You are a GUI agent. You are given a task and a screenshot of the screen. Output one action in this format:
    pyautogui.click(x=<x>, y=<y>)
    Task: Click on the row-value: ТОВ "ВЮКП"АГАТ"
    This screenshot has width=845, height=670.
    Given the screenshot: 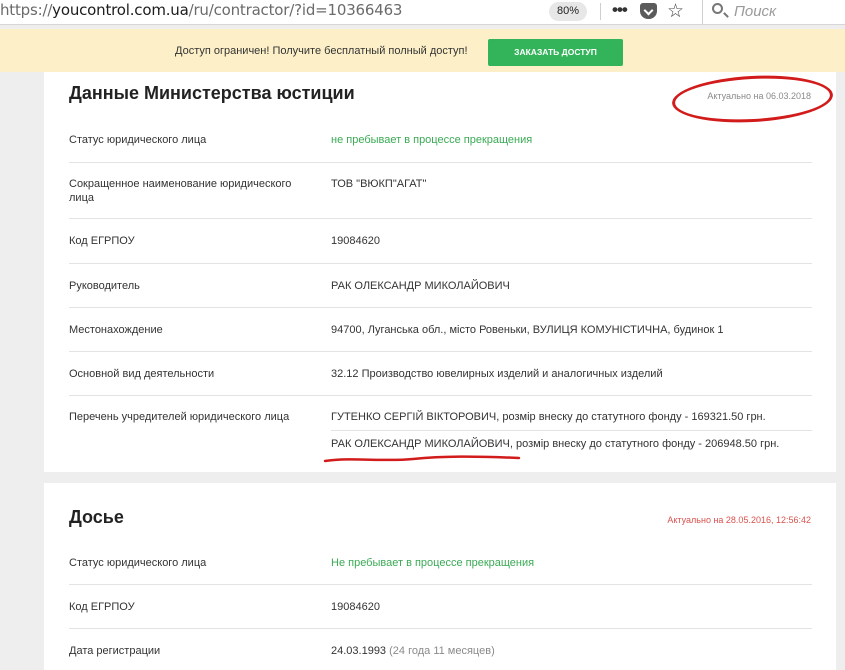 What is the action you would take?
    pyautogui.click(x=379, y=184)
    